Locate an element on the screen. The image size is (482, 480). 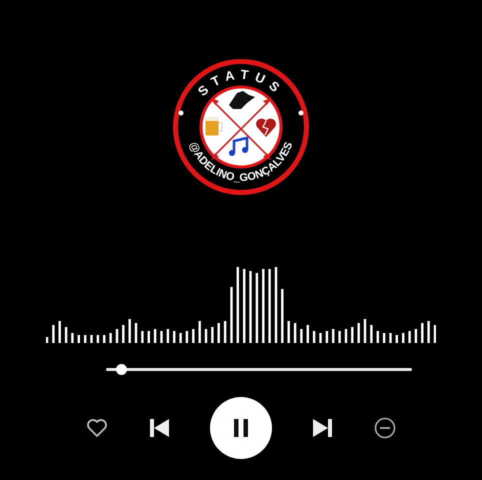
heart-icon is located at coordinates (97, 428).